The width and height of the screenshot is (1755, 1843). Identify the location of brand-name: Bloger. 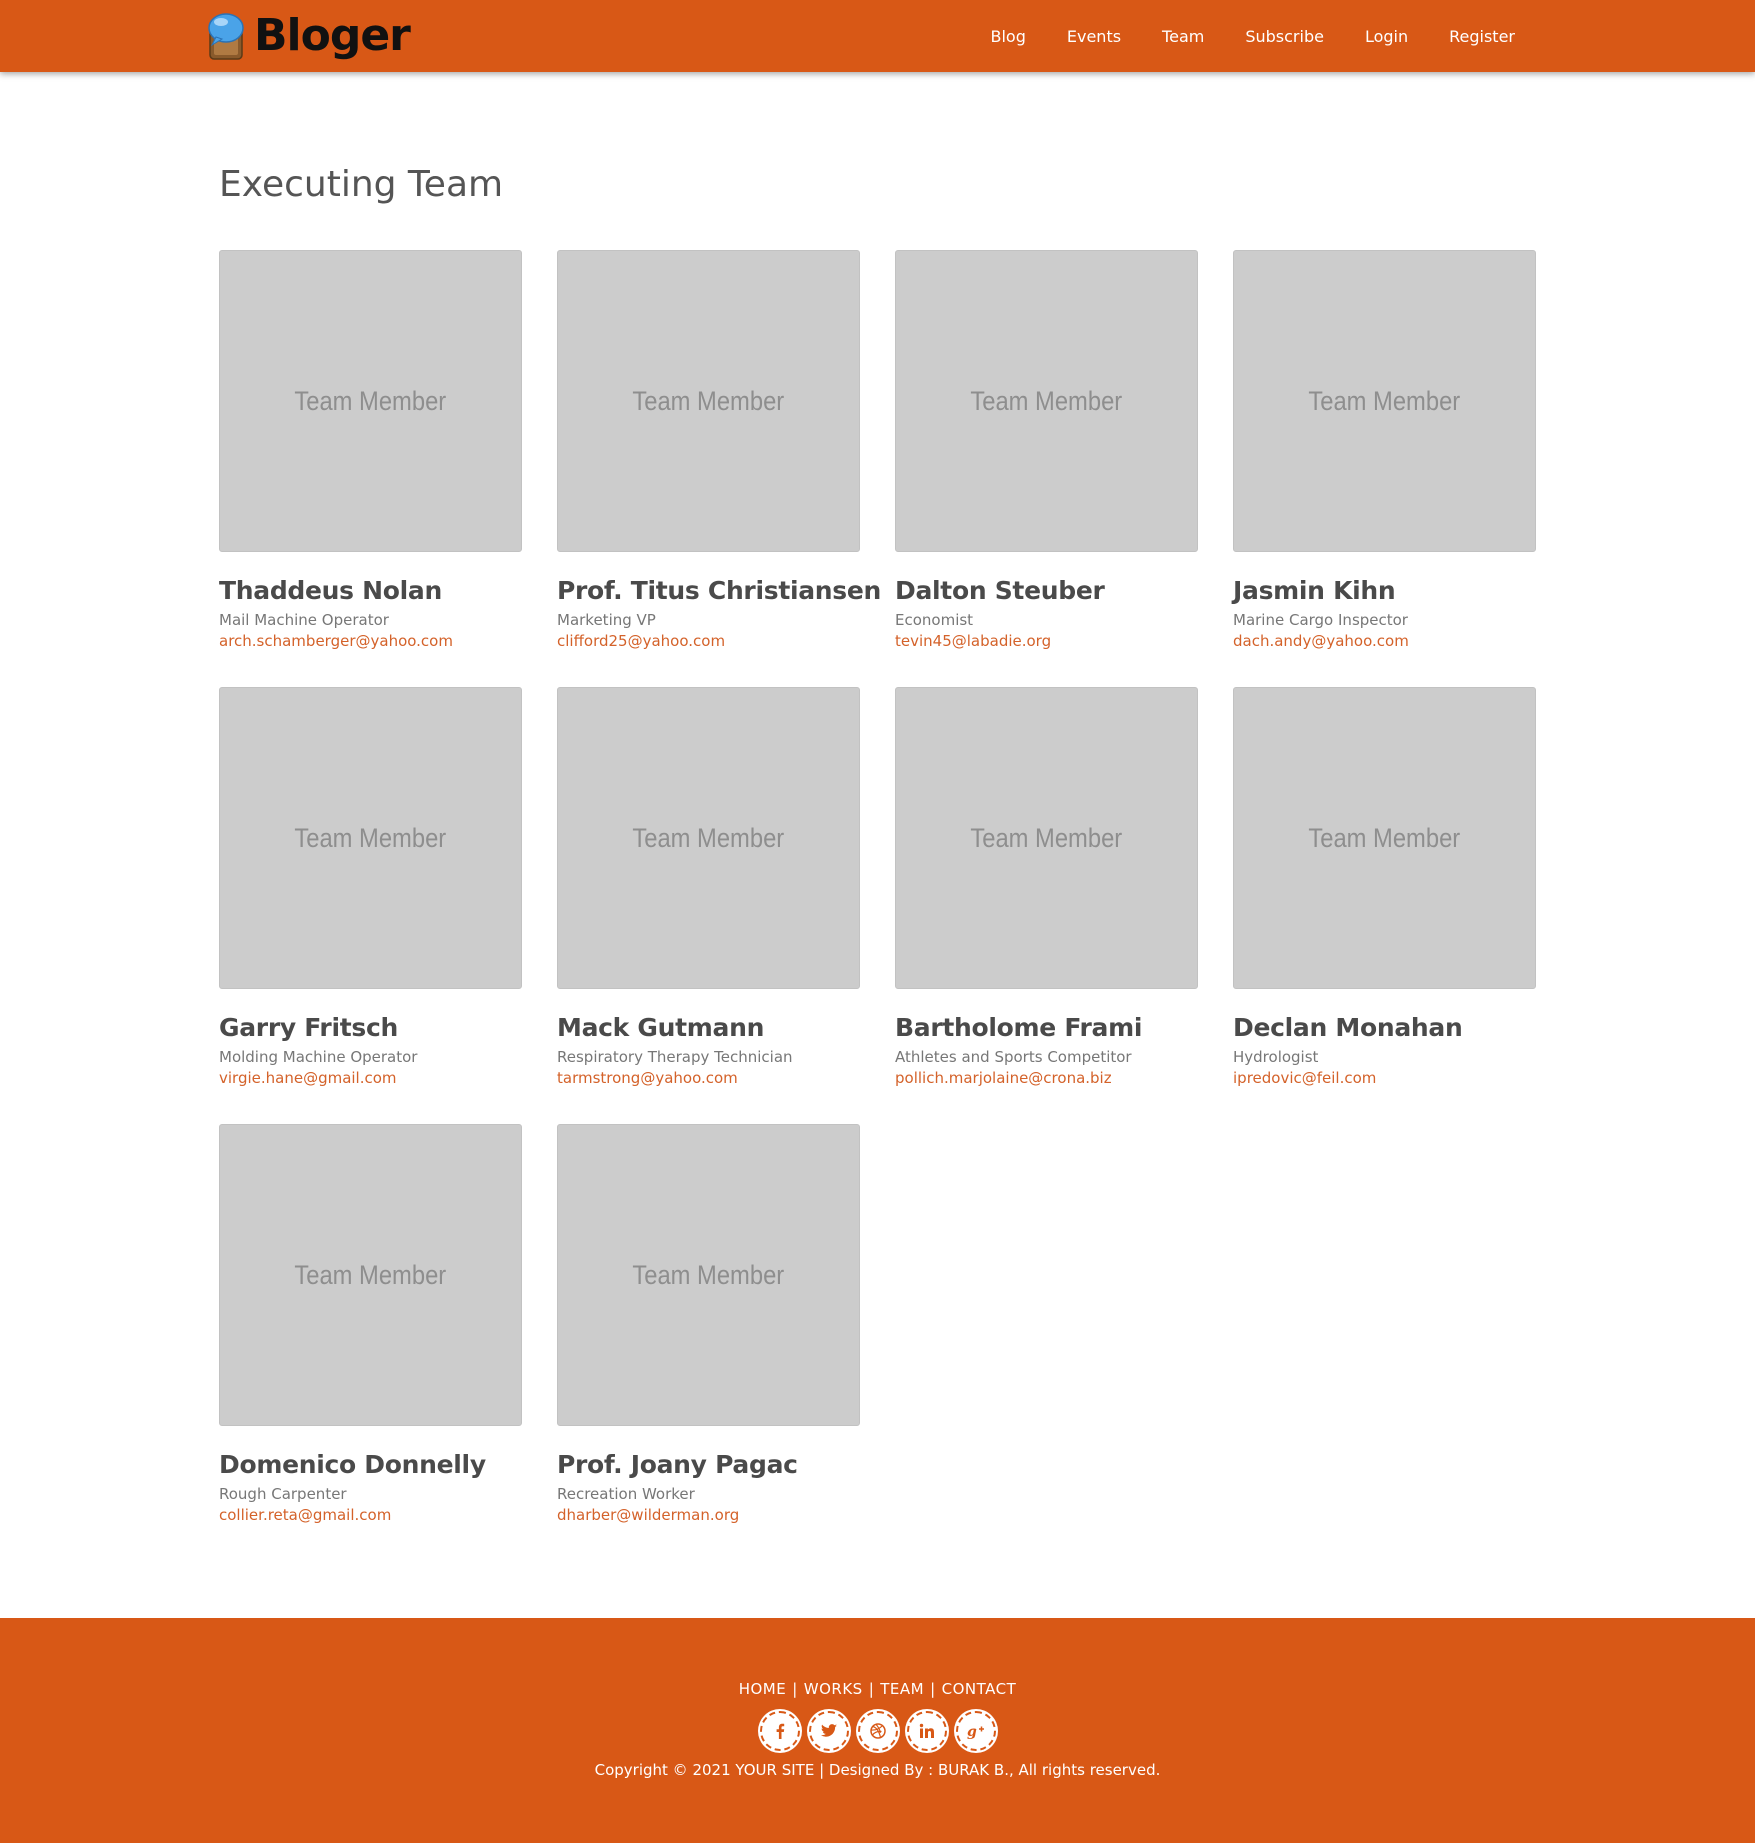
(332, 35).